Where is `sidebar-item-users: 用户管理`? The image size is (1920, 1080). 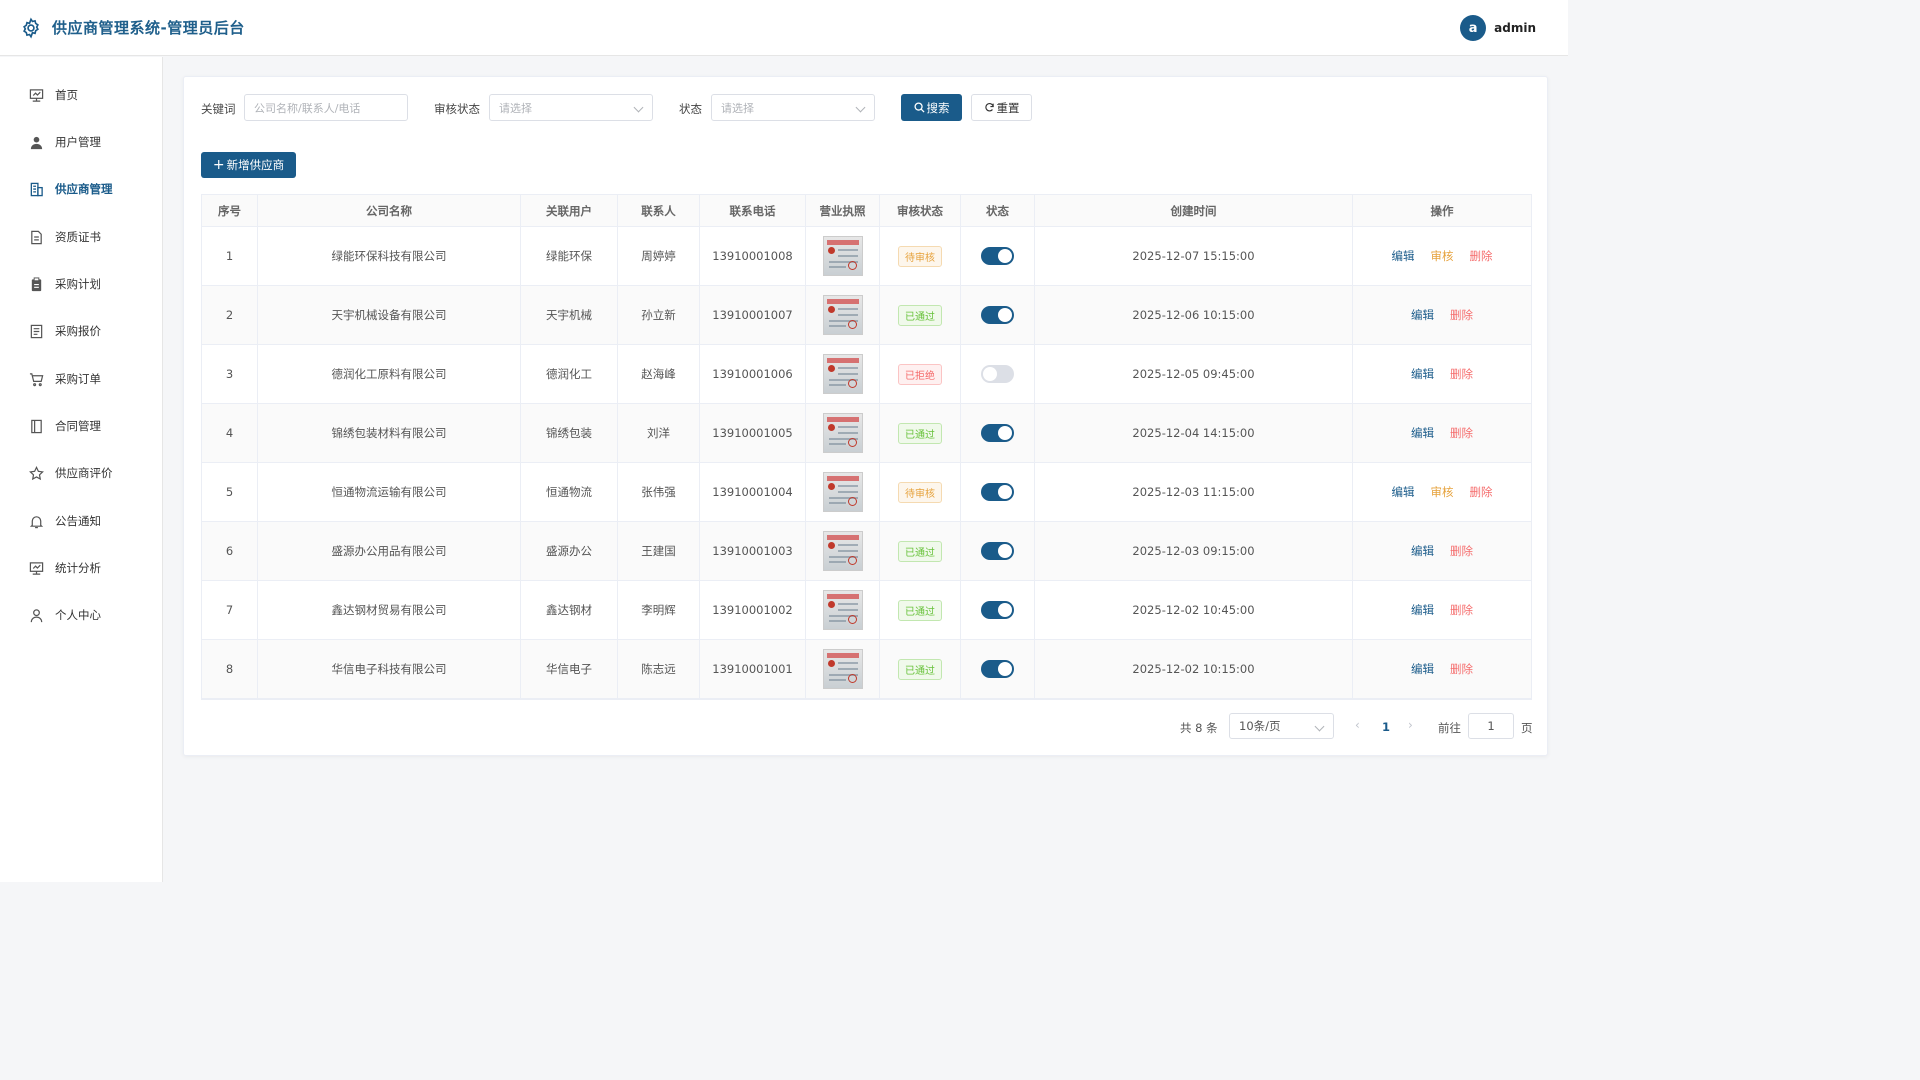 sidebar-item-users: 用户管理 is located at coordinates (81, 142).